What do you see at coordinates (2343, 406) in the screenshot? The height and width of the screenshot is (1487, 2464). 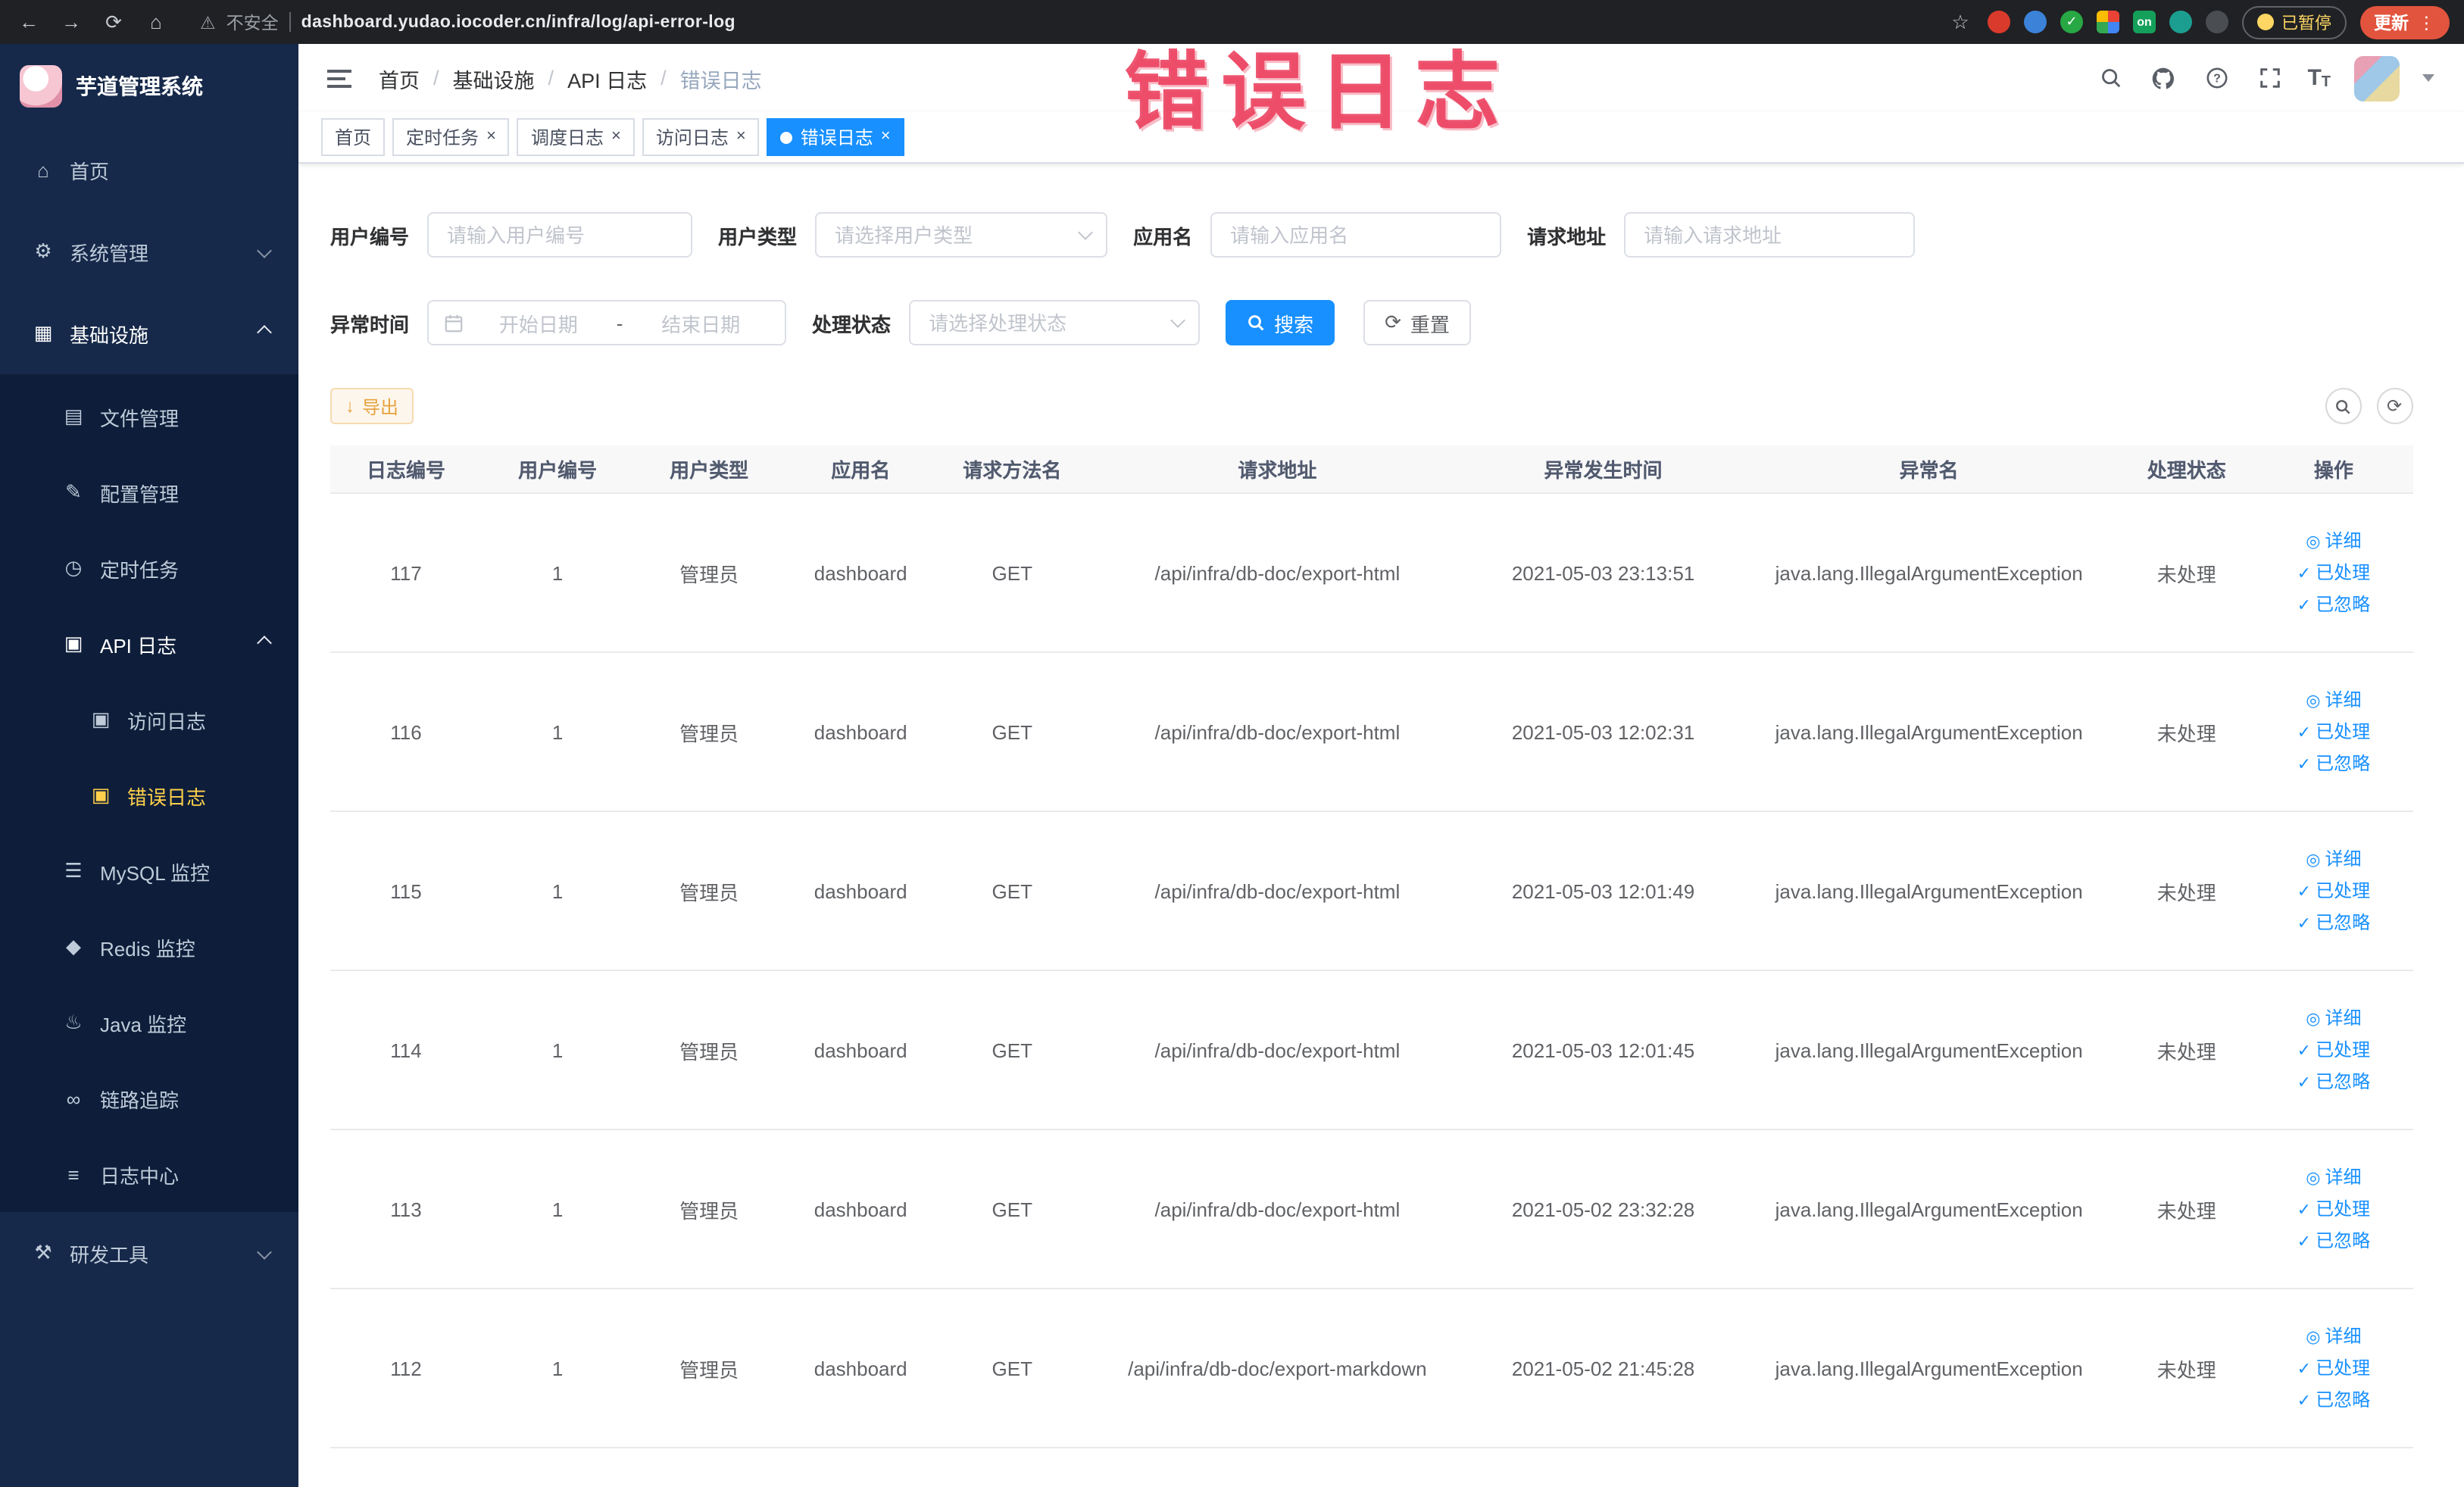 I see `search-toggle-button` at bounding box center [2343, 406].